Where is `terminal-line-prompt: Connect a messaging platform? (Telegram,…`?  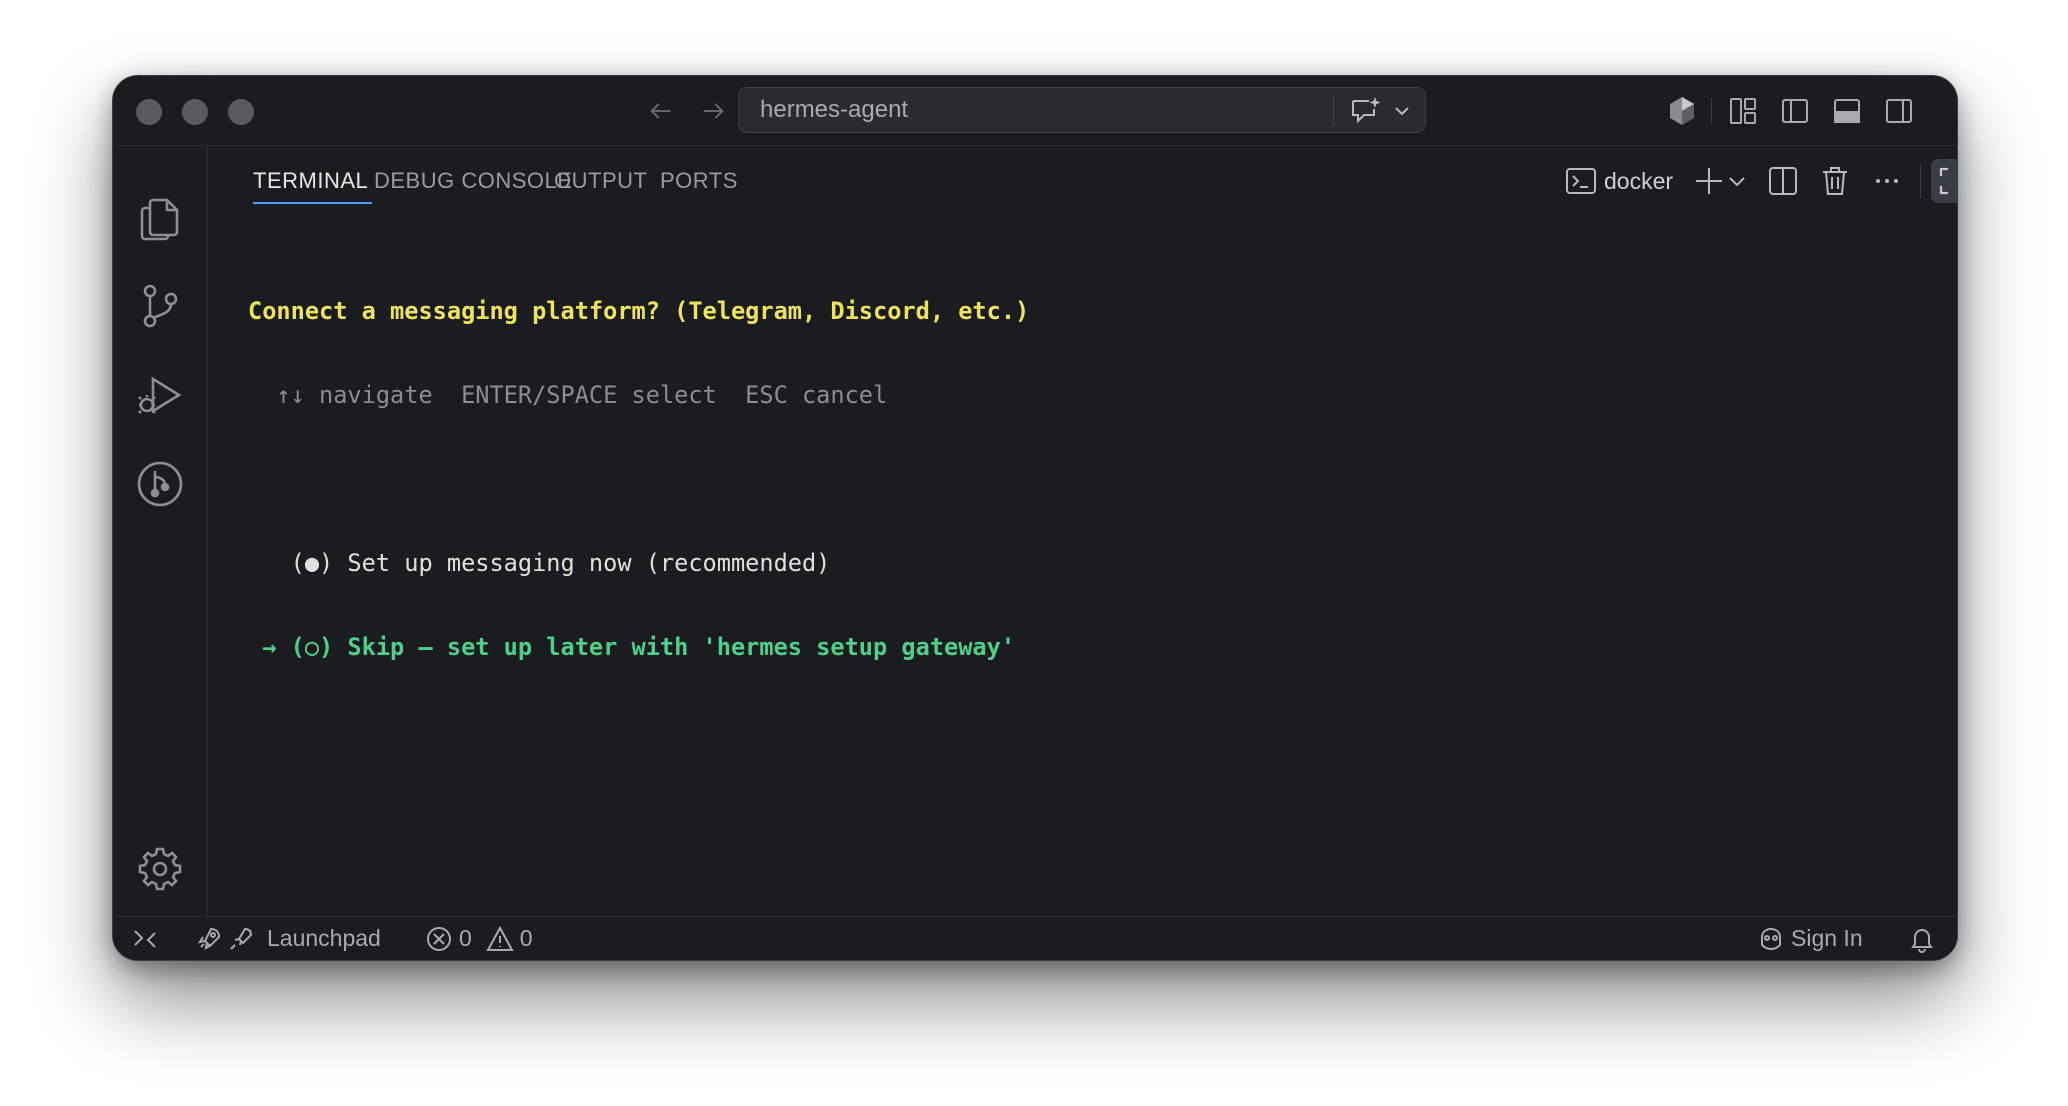
terminal-line-prompt: Connect a messaging platform? (Telegram,… is located at coordinates (639, 311).